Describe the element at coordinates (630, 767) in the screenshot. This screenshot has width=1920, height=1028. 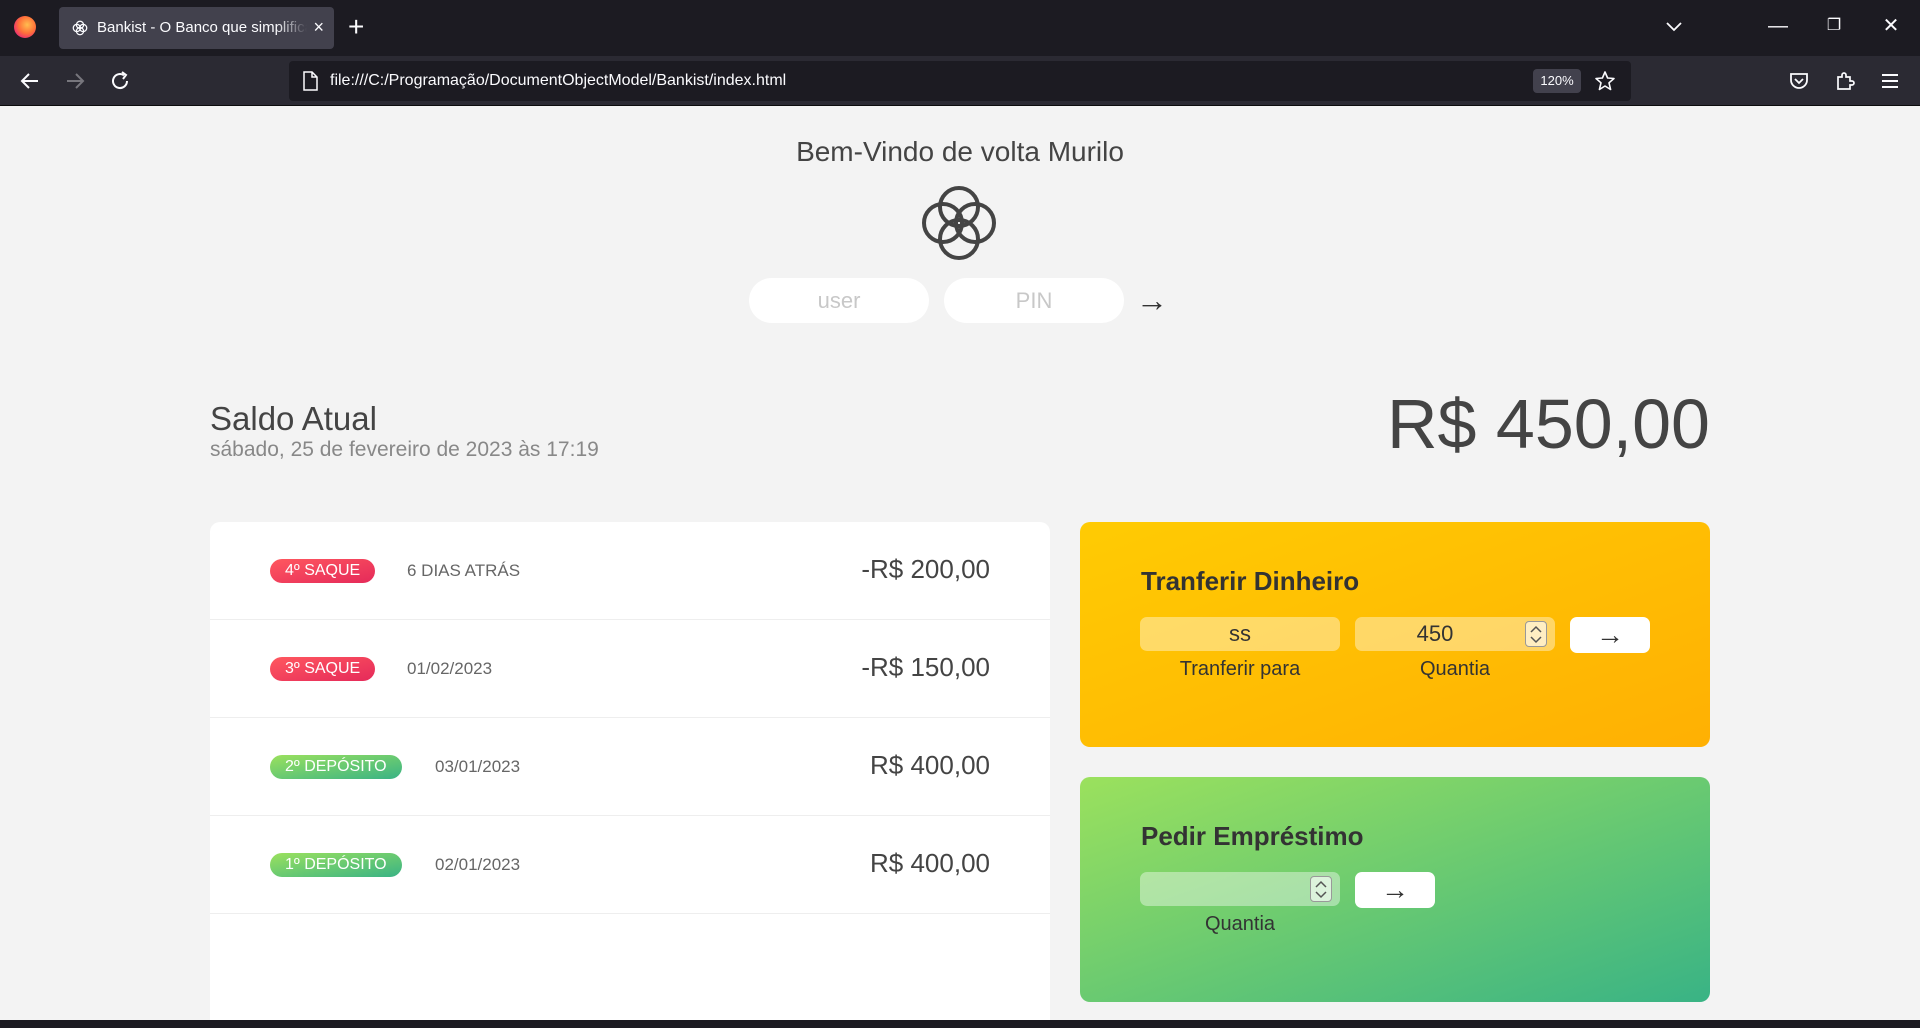
I see `movement-row: 2º Depósito 03/01/2023 R$ 400,00` at that location.